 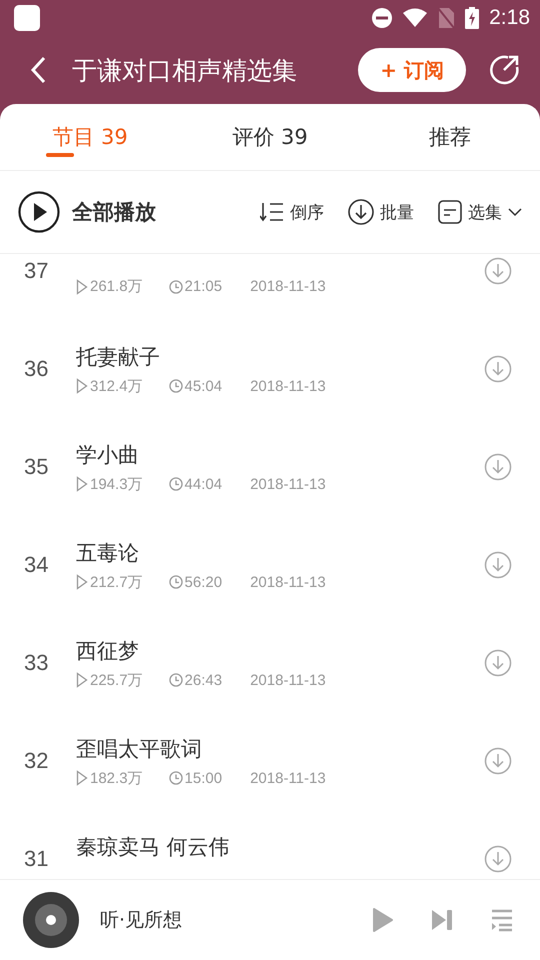 What do you see at coordinates (116, 778) in the screenshot?
I see `play-count: 182.3万` at bounding box center [116, 778].